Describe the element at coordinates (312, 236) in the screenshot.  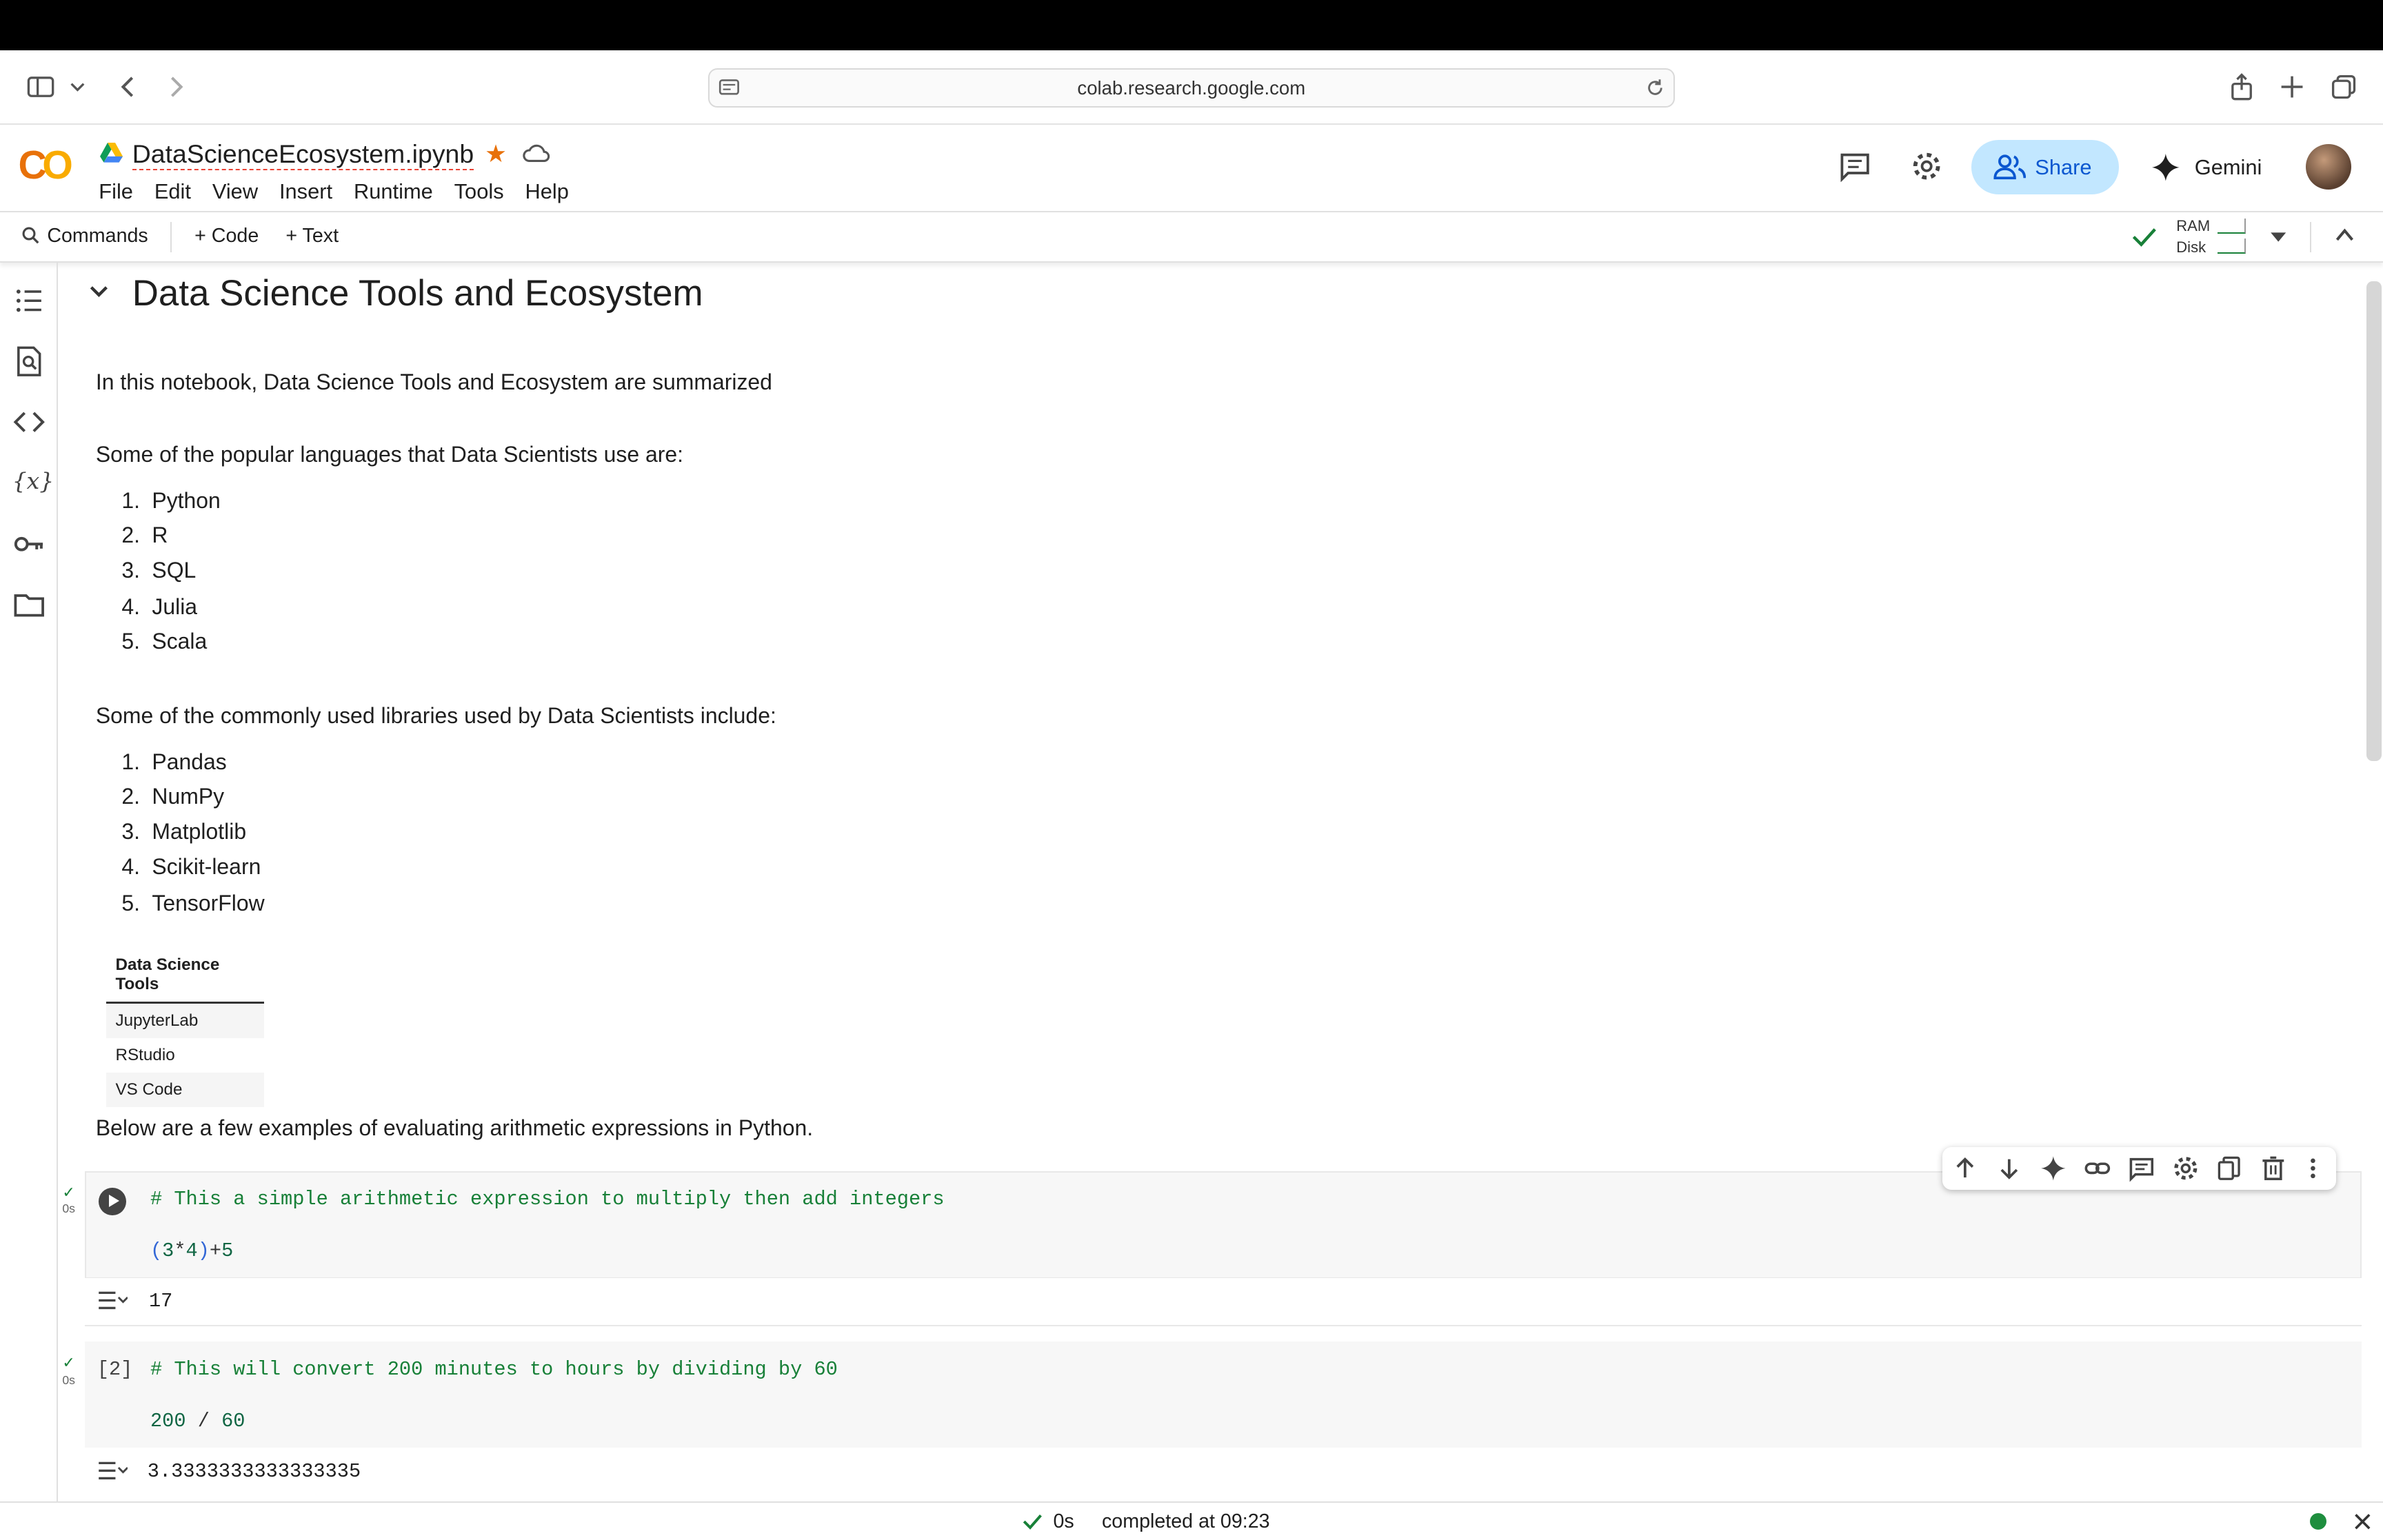
I see `add-text-button: + Text` at that location.